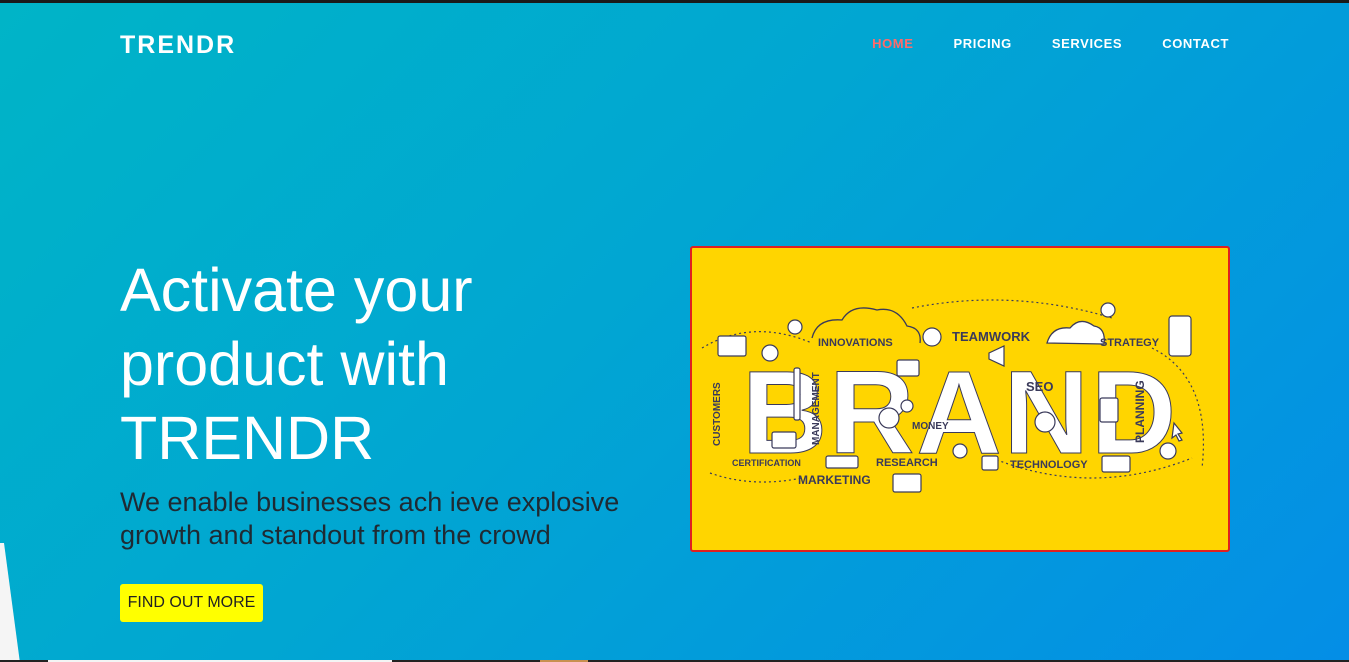 Image resolution: width=1349 pixels, height=662 pixels. Describe the element at coordinates (960, 451) in the screenshot. I see `magnifier-icon` at that location.